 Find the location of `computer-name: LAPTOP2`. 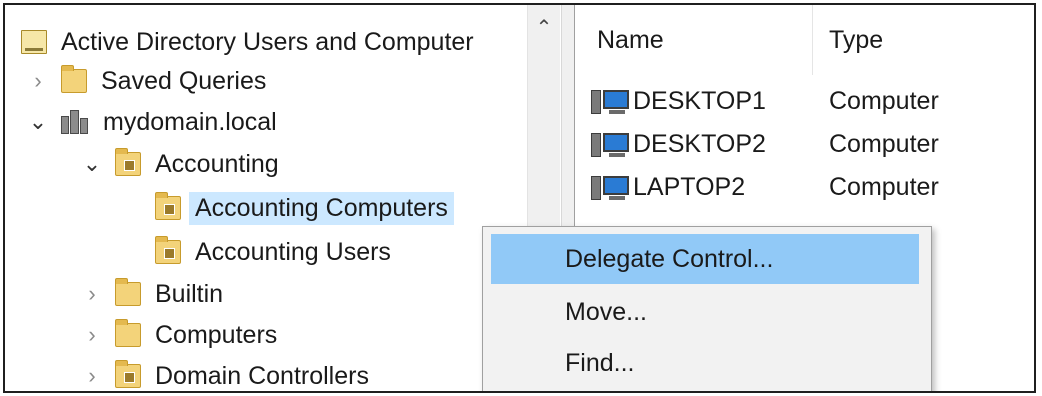

computer-name: LAPTOP2 is located at coordinates (689, 186).